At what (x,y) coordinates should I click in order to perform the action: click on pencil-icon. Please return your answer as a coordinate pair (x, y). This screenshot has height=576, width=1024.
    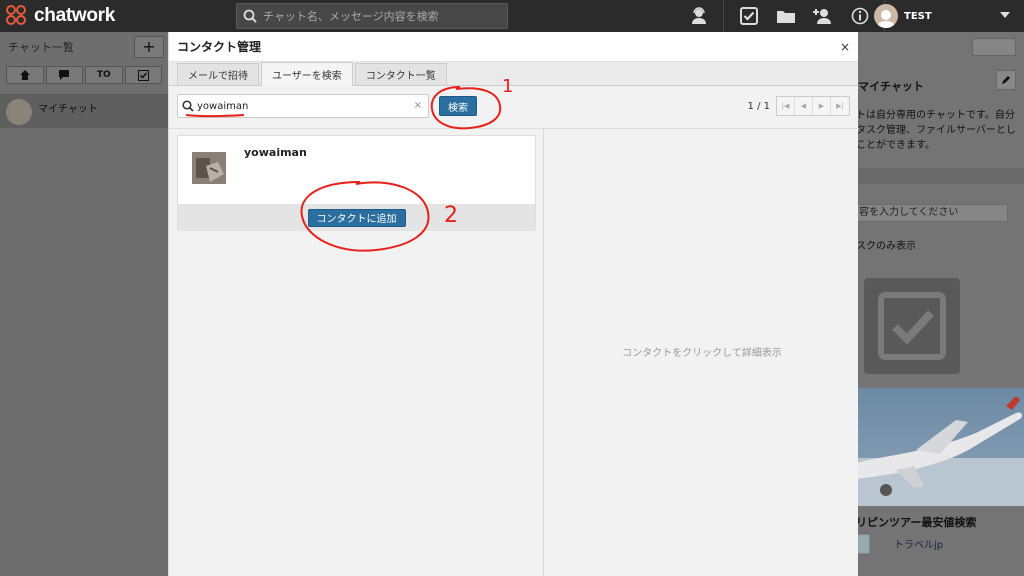
    Looking at the image, I should click on (1006, 80).